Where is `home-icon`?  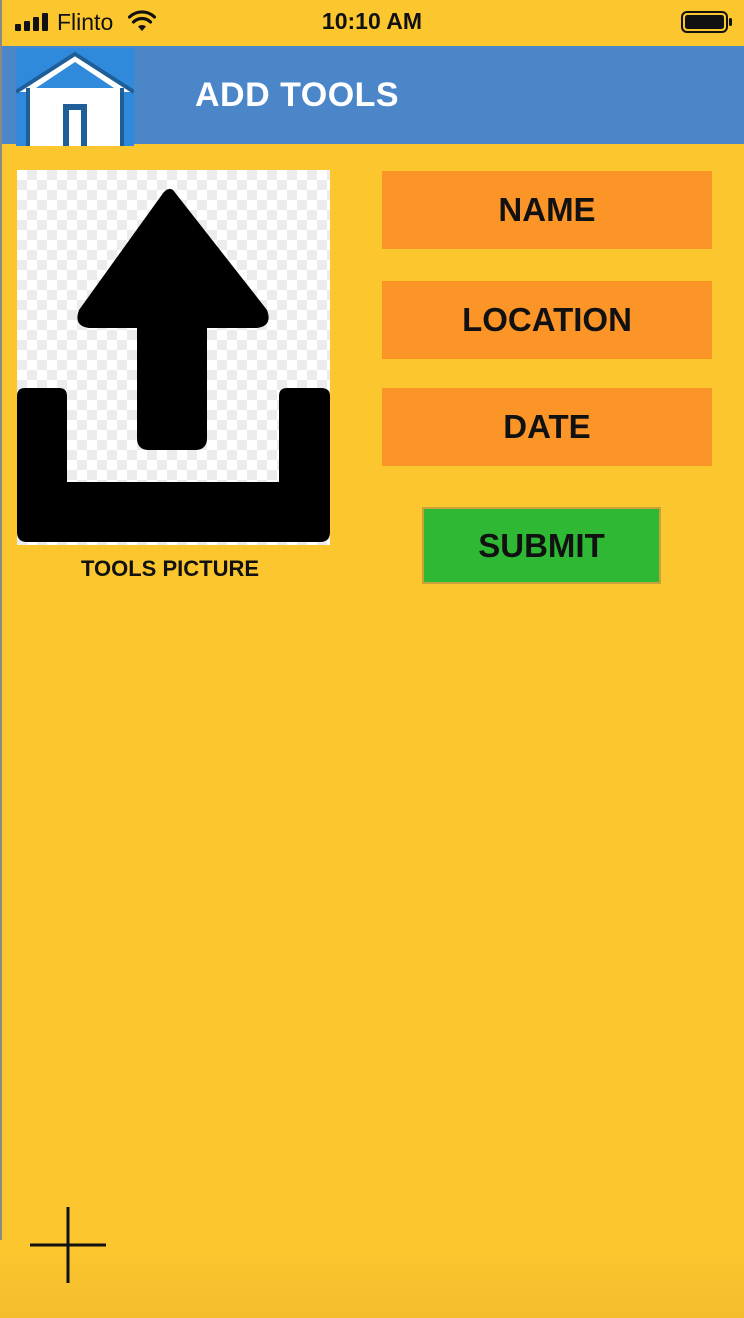 home-icon is located at coordinates (75, 97).